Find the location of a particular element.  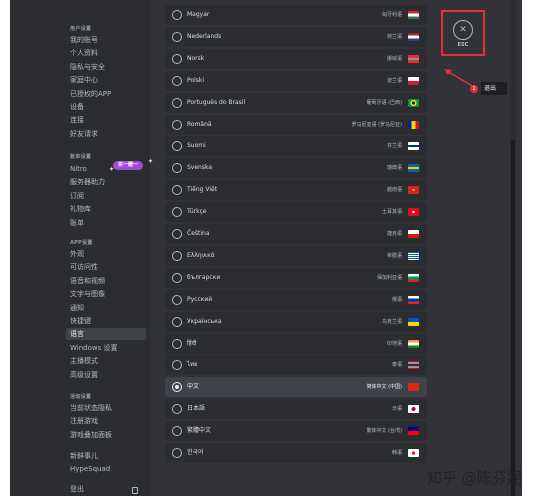

exit-callout: 退出 is located at coordinates (494, 88).